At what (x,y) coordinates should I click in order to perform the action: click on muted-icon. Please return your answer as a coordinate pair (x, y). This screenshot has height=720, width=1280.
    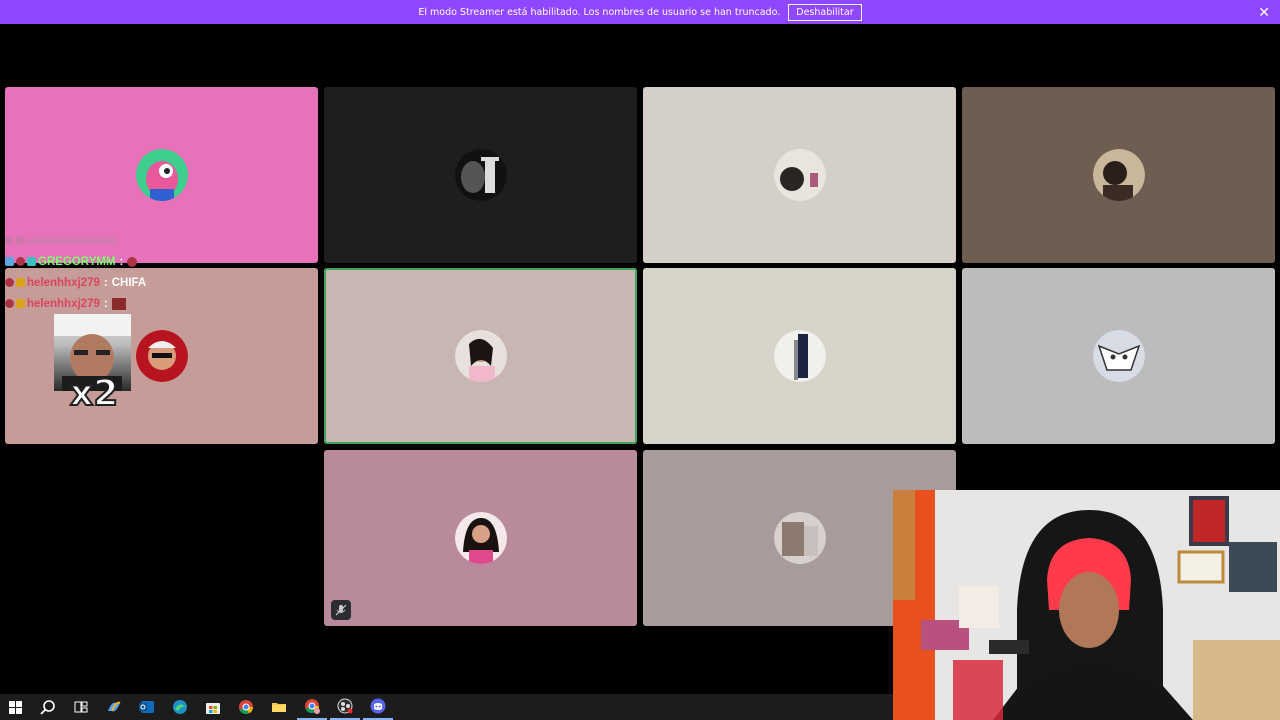
    Looking at the image, I should click on (341, 610).